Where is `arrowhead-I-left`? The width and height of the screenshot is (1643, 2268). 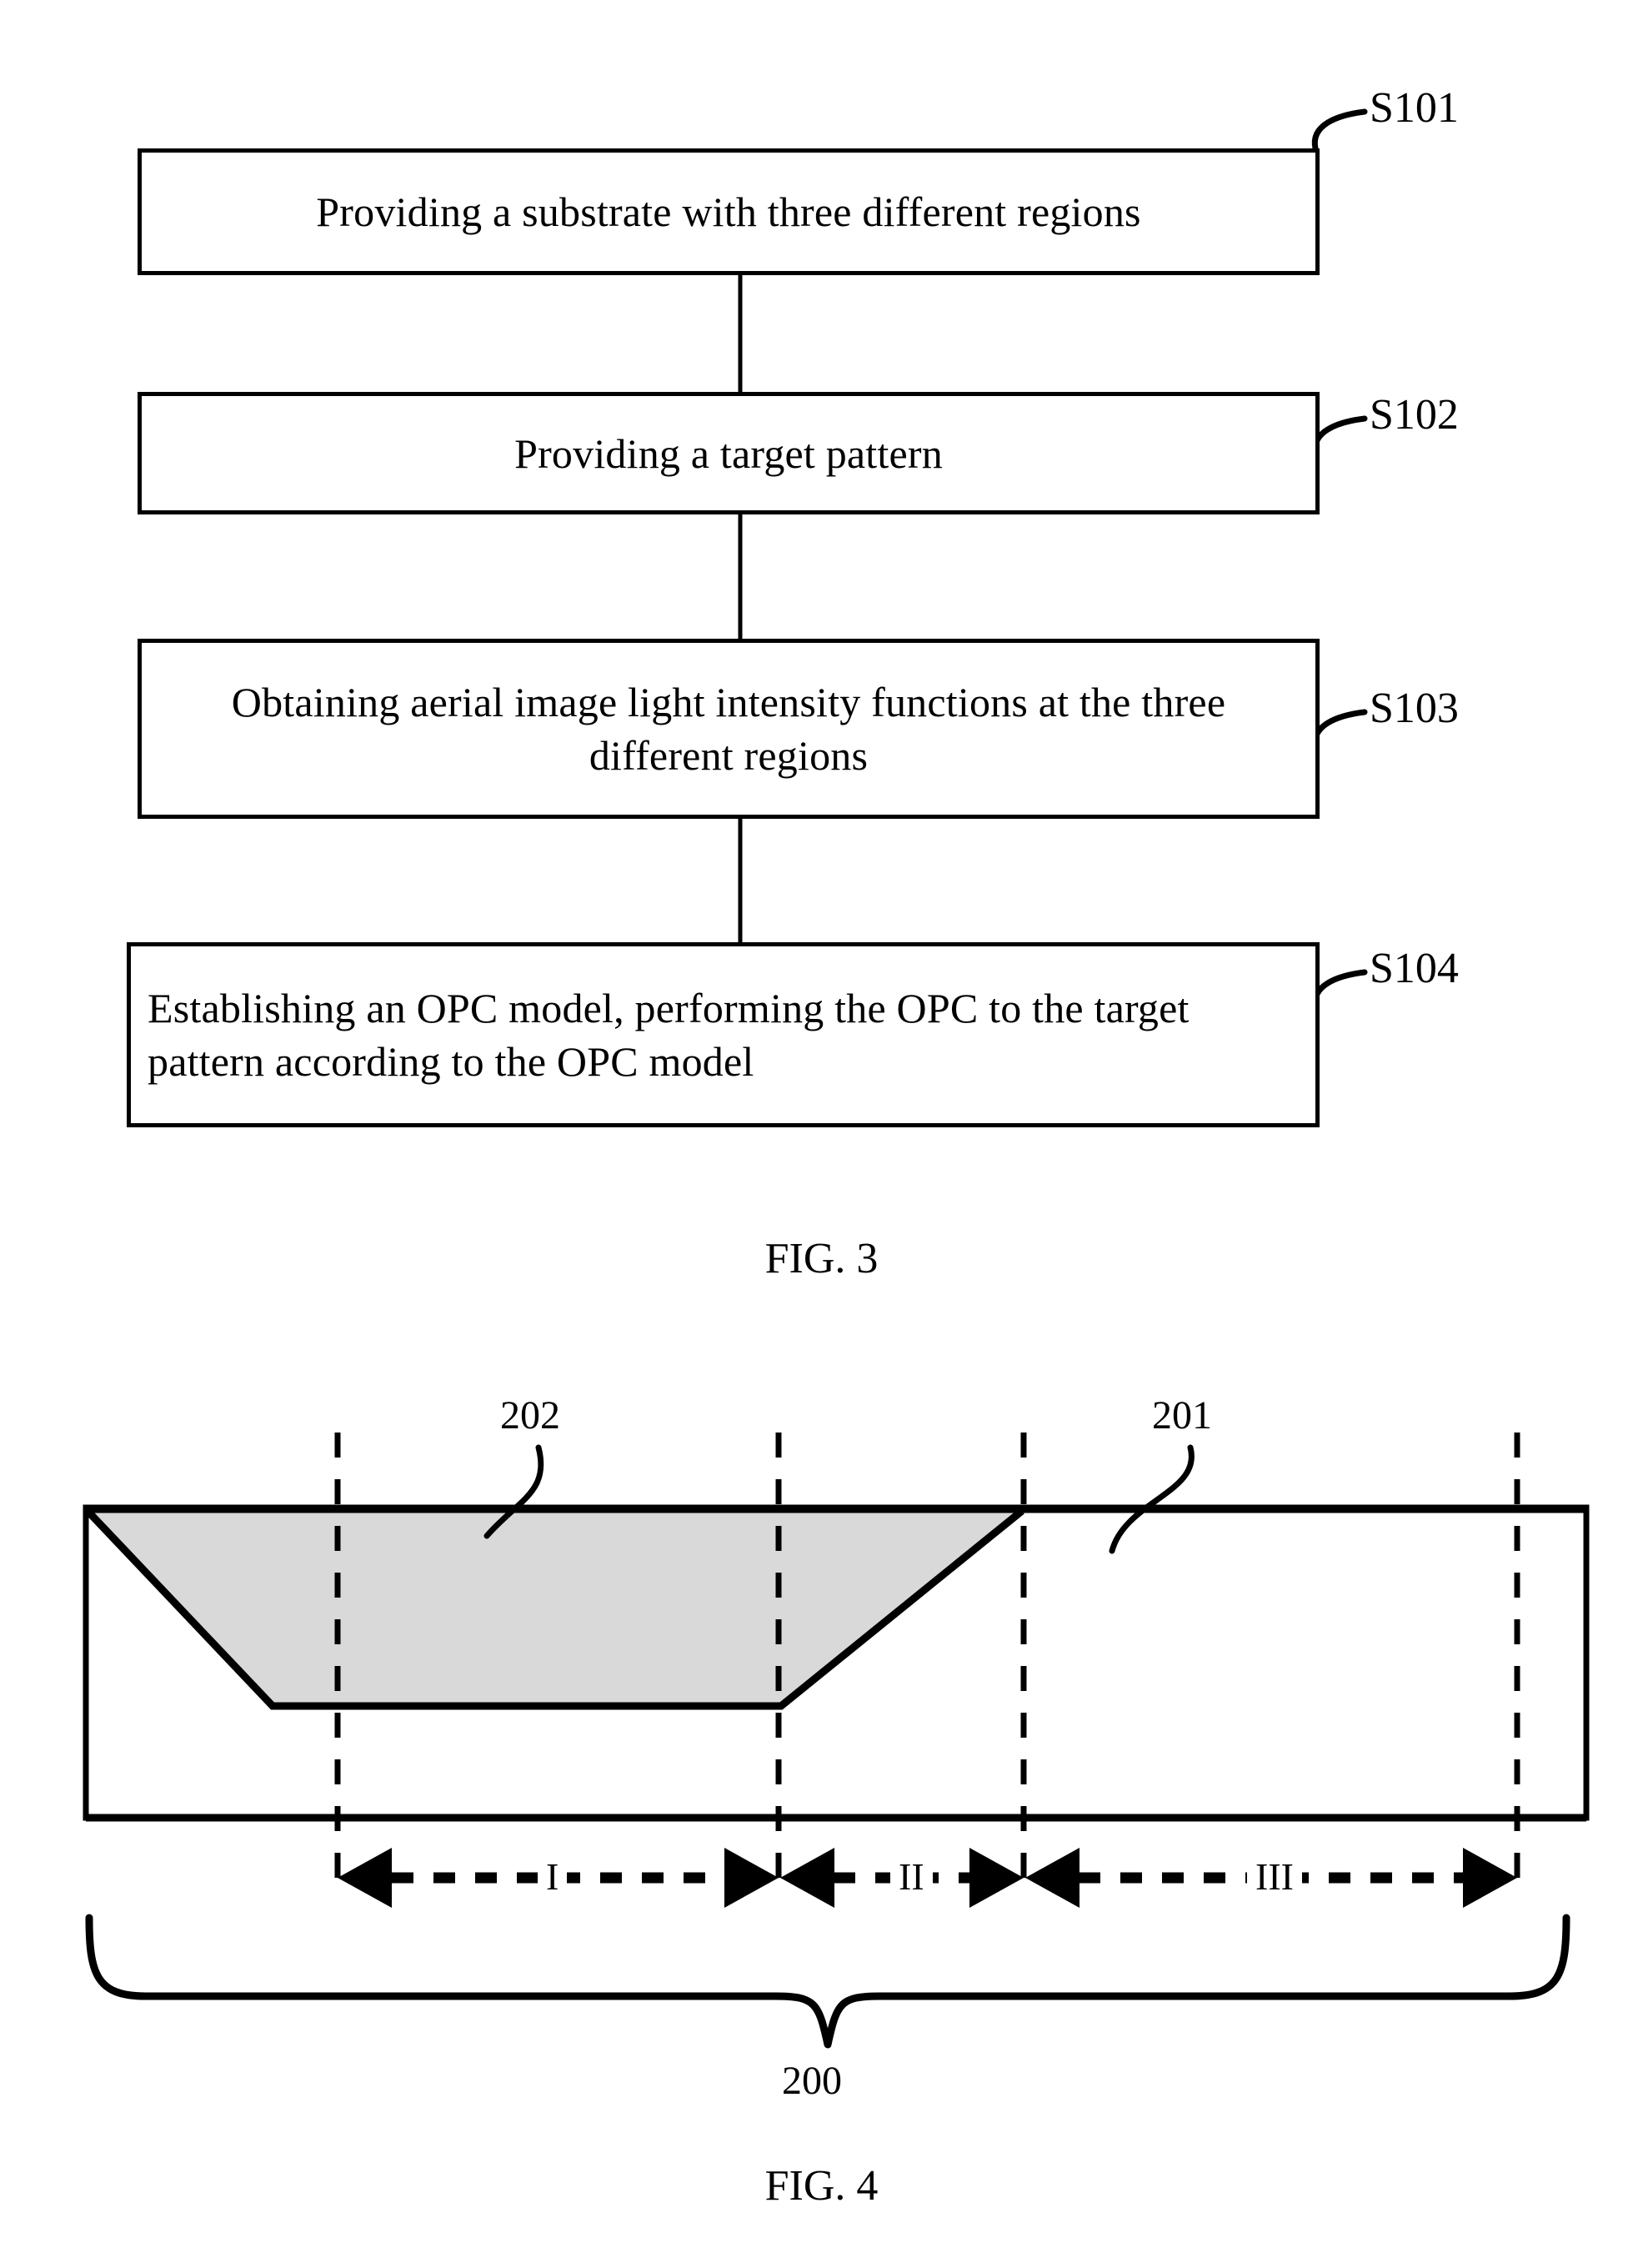 arrowhead-I-left is located at coordinates (365, 1878).